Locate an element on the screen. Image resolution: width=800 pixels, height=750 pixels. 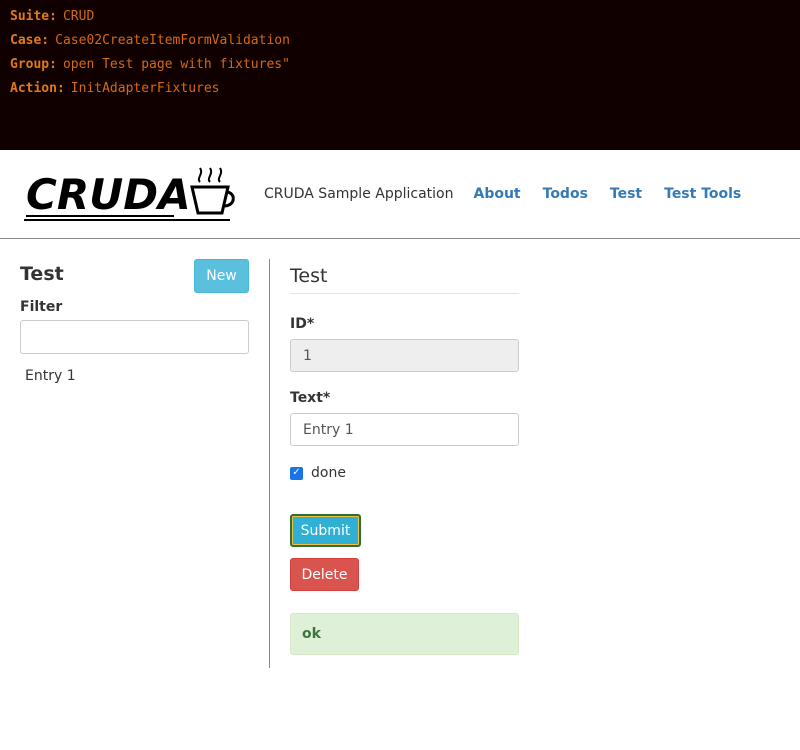
logo-graphic: CRUDA is located at coordinates (129, 194).